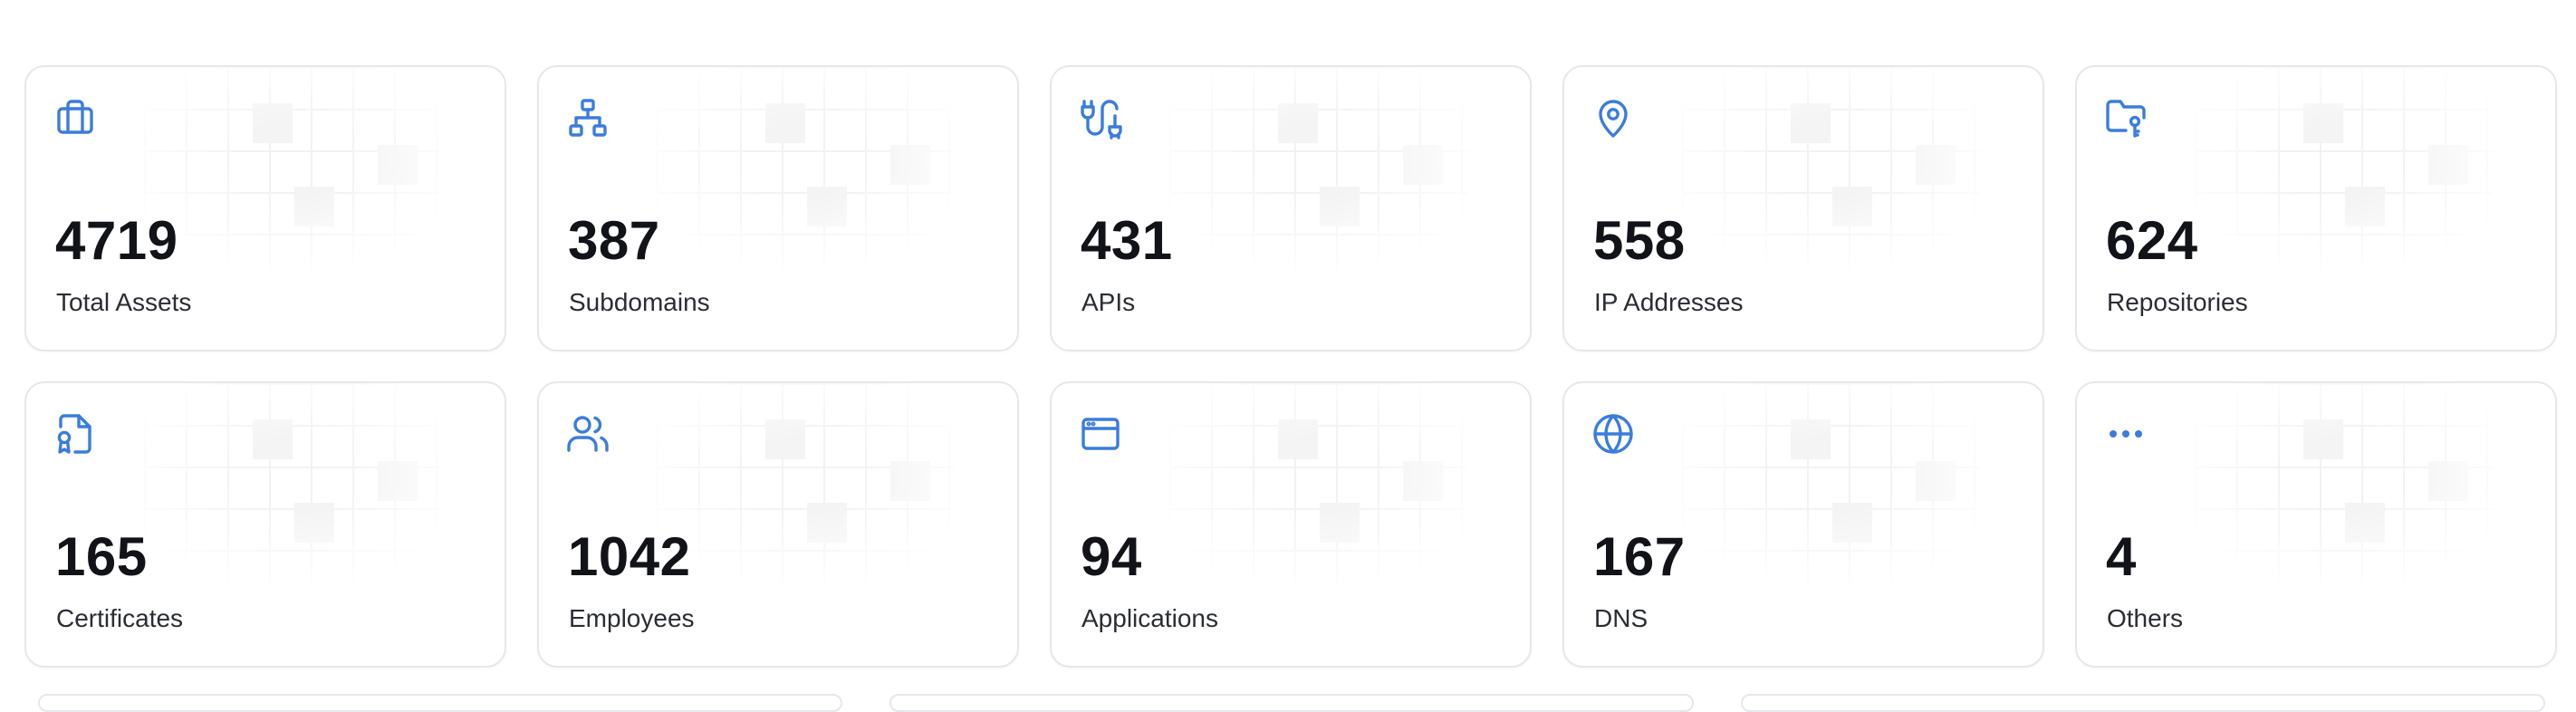 Image resolution: width=2576 pixels, height=712 pixels. Describe the element at coordinates (75, 118) in the screenshot. I see `briefcase-icon` at that location.